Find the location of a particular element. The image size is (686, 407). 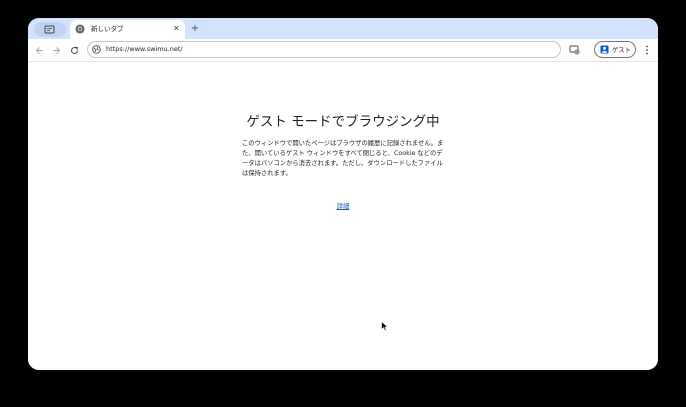

chrome-icon is located at coordinates (80, 29).